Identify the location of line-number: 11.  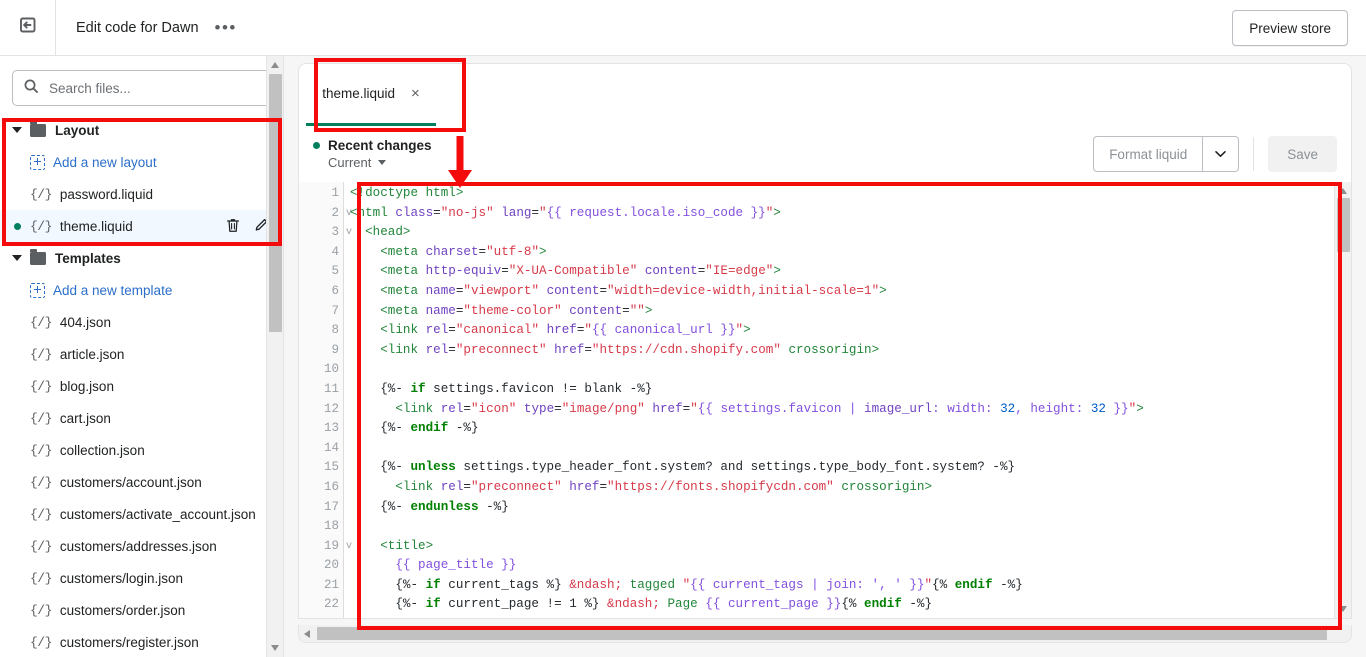
(331, 388).